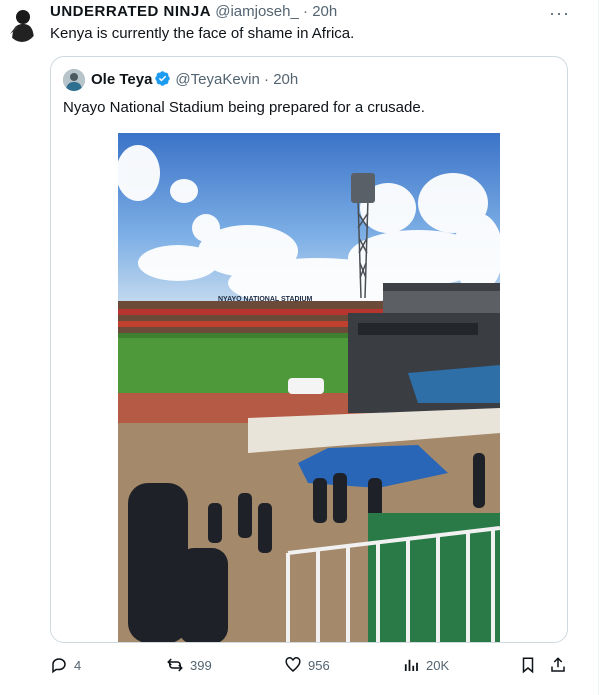  What do you see at coordinates (59, 666) in the screenshot?
I see `reply-icon` at bounding box center [59, 666].